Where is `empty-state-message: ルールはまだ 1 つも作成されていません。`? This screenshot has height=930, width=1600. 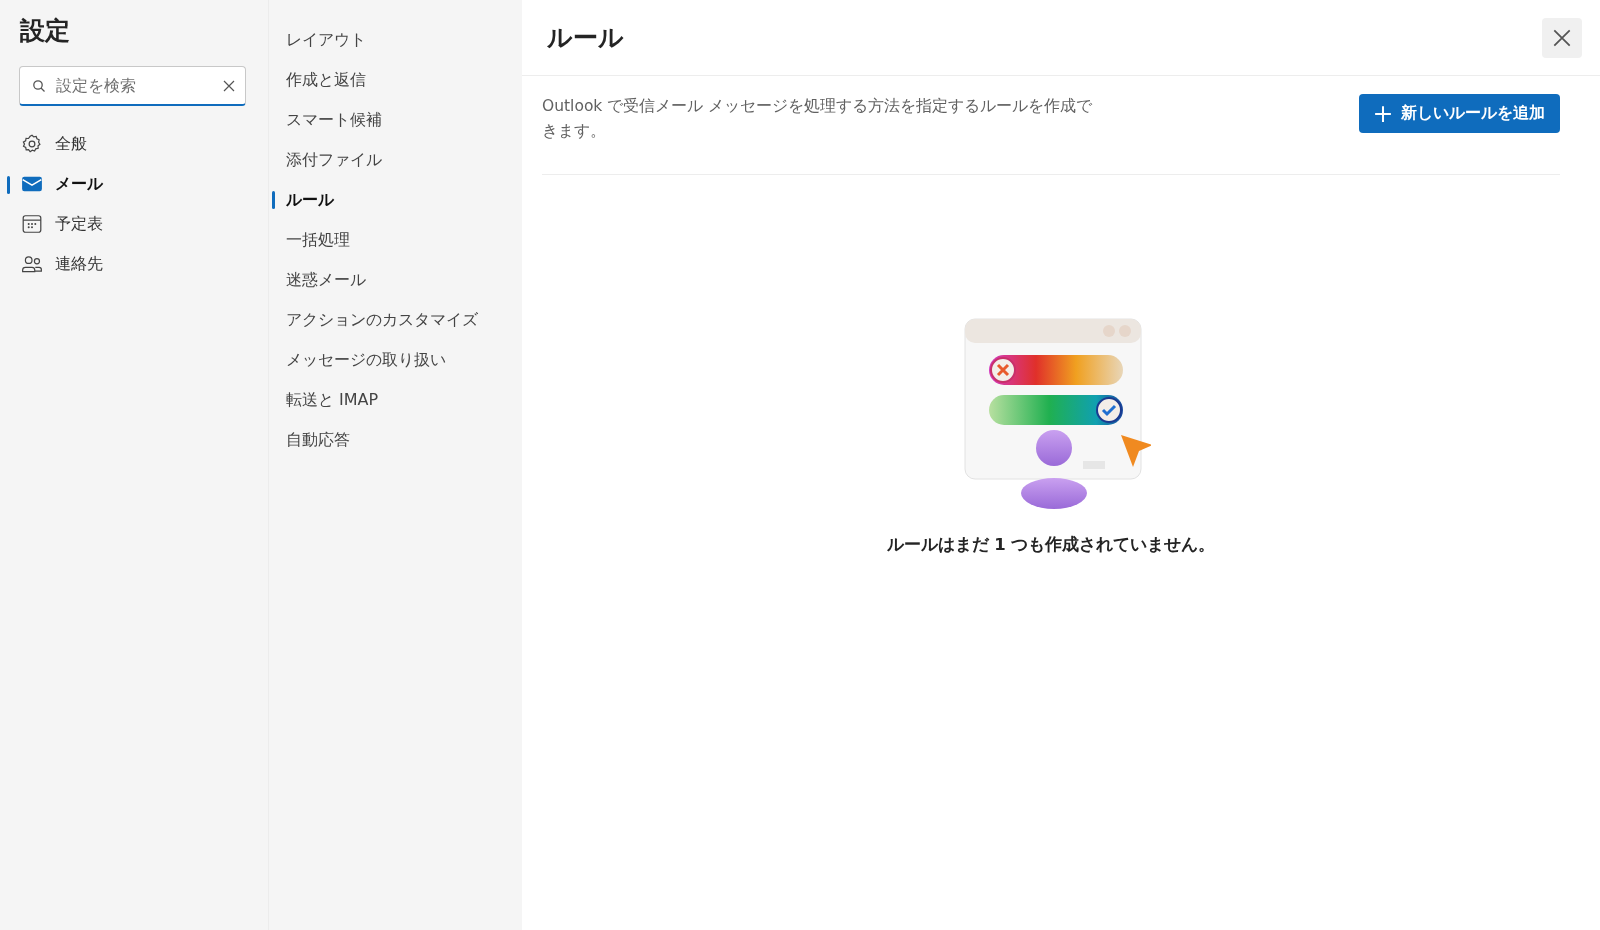
empty-state-message: ルールはまだ 1 つも作成されていません。 is located at coordinates (1051, 545).